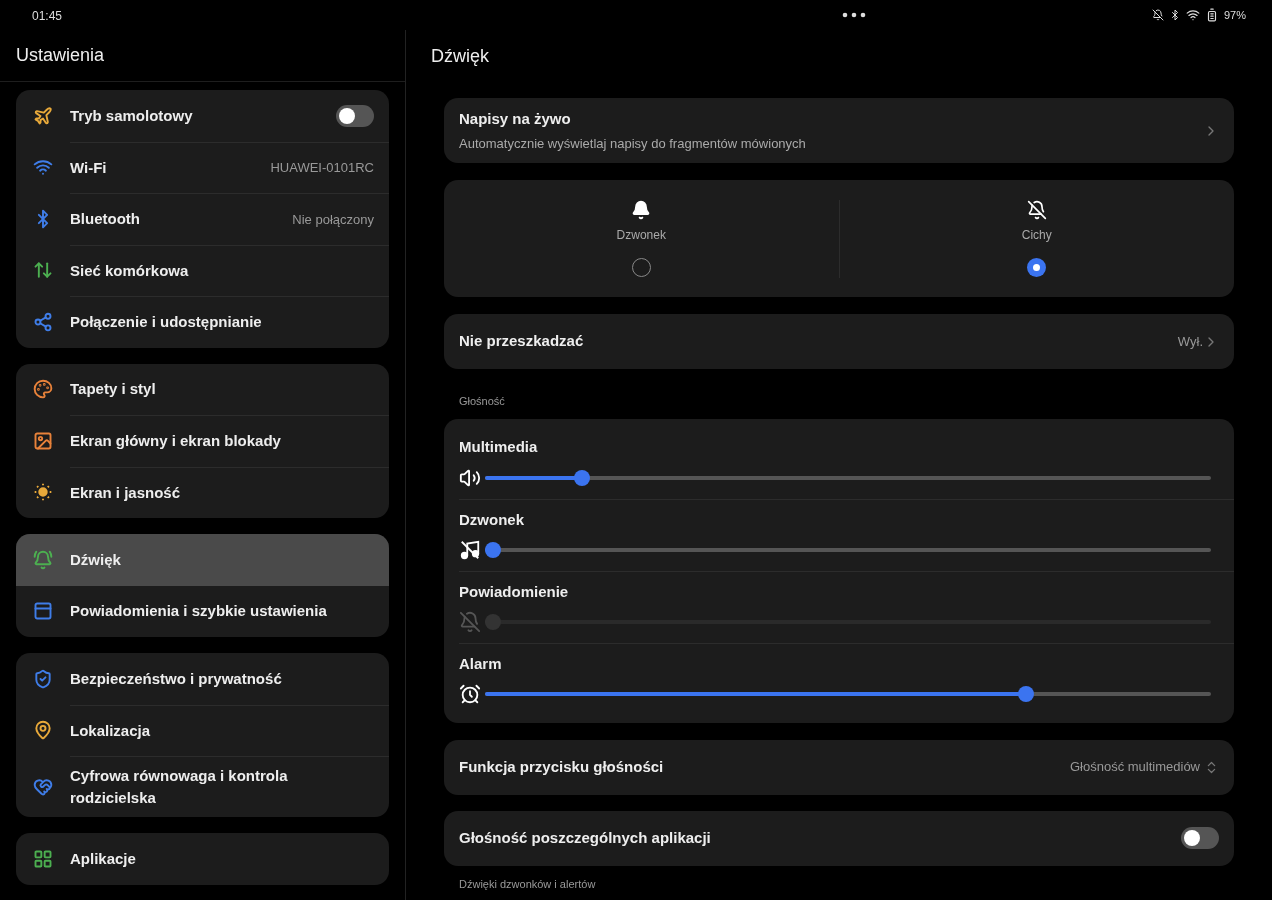  What do you see at coordinates (460, 56) in the screenshot?
I see `page-title: Dźwięk` at bounding box center [460, 56].